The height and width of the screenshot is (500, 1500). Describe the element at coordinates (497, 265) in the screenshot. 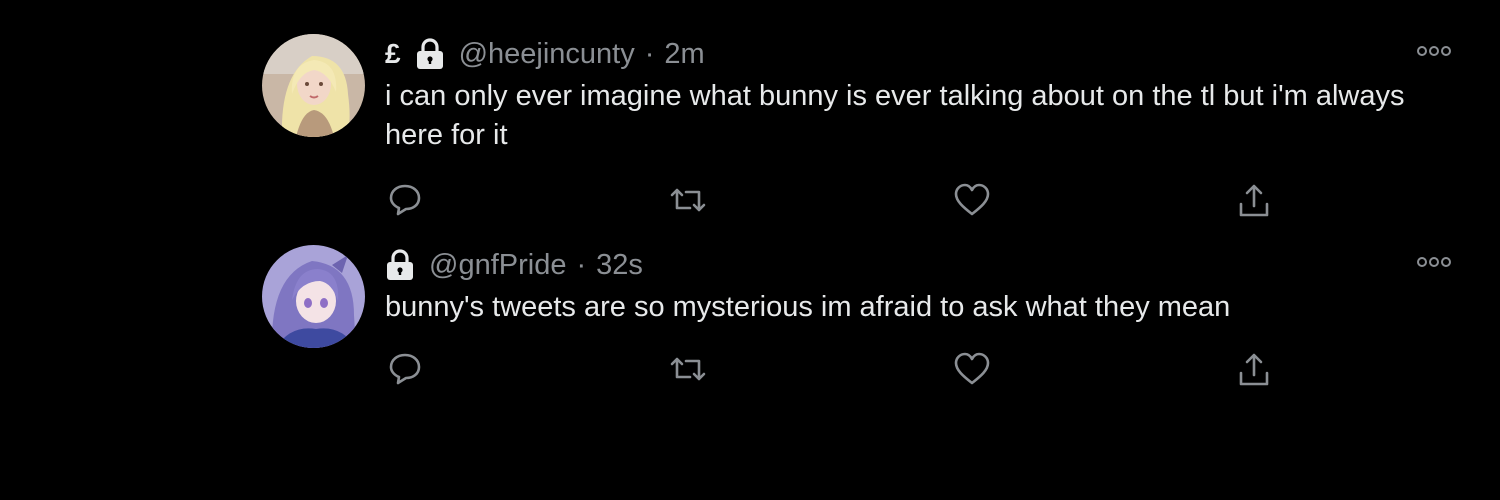

I see `user-handle: @gnfPride` at that location.